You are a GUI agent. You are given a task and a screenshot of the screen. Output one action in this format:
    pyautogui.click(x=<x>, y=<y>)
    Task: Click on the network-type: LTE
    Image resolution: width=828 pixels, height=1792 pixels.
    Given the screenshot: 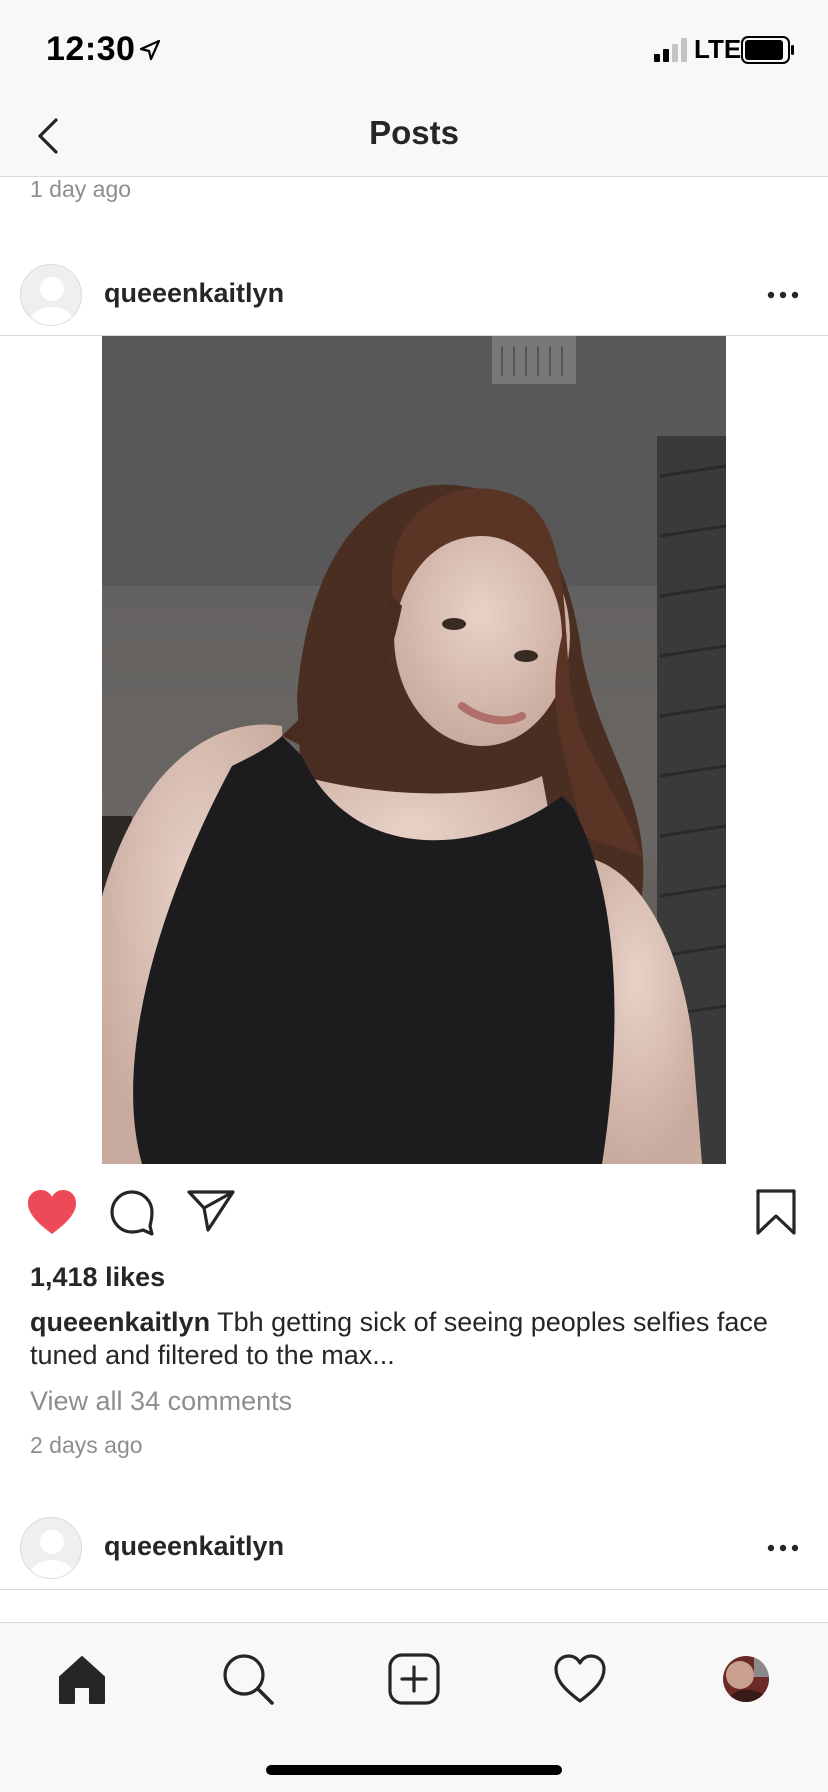 What is the action you would take?
    pyautogui.click(x=718, y=49)
    